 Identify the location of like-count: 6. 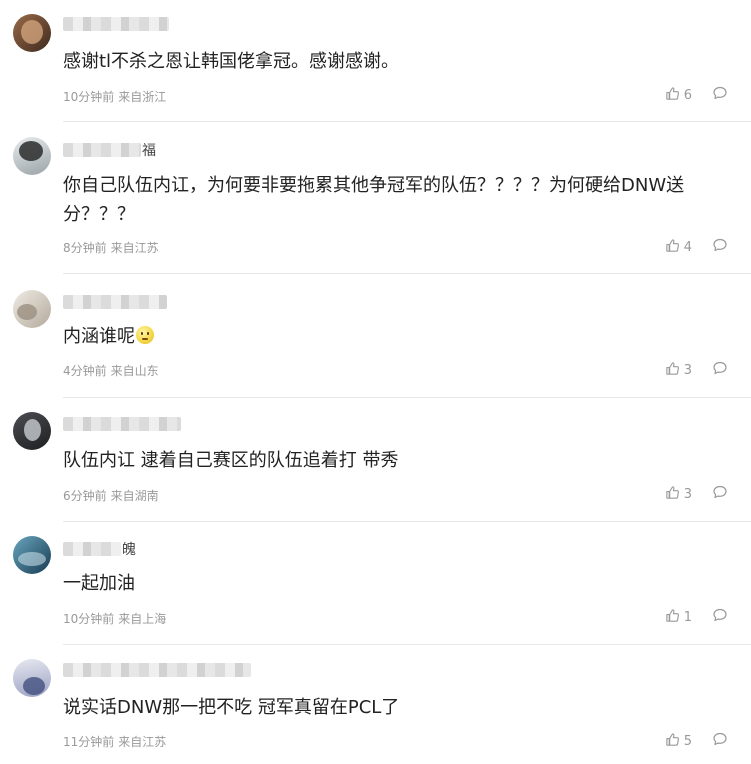
(687, 95).